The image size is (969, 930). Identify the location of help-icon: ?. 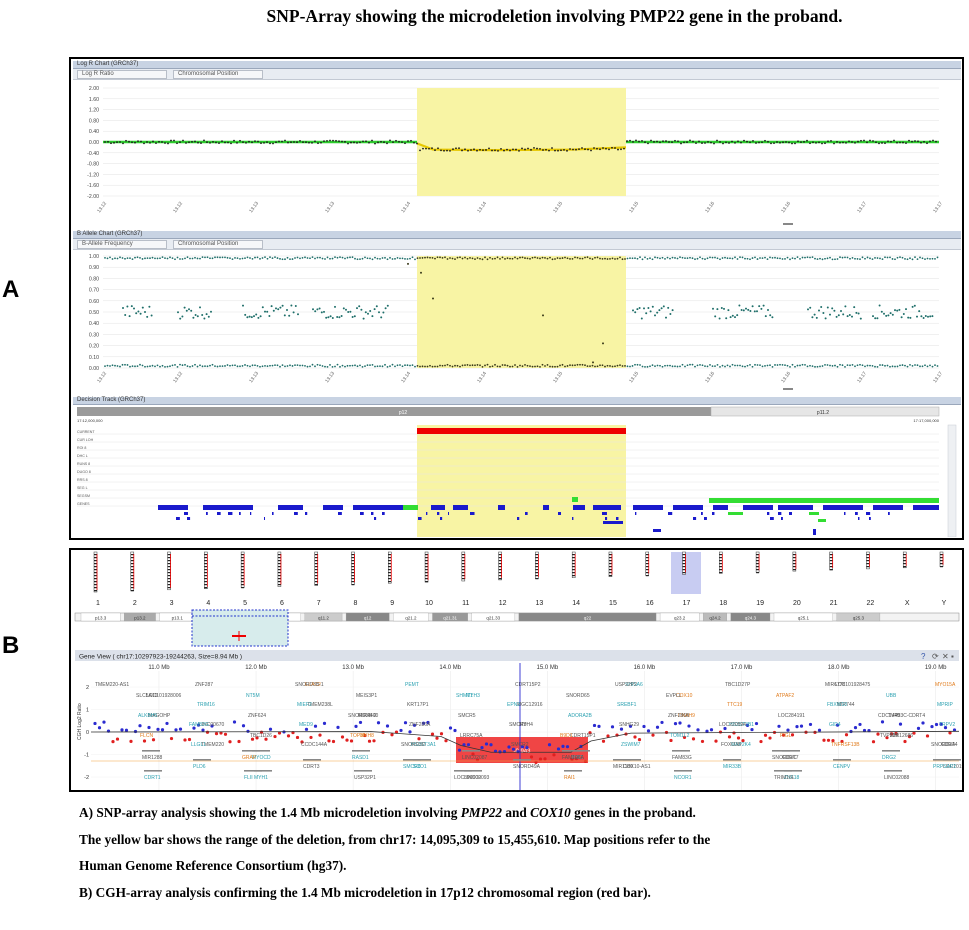
(923, 656).